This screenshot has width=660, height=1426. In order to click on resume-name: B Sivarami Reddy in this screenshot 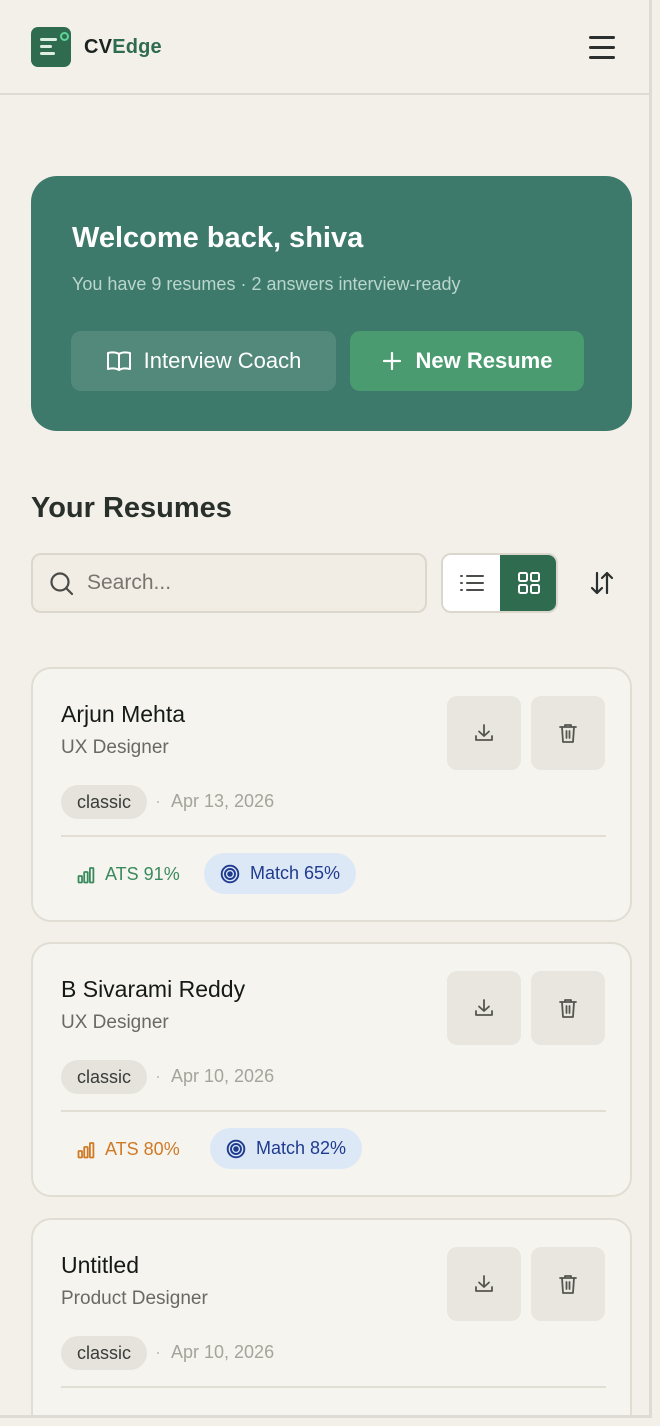, I will do `click(153, 989)`.